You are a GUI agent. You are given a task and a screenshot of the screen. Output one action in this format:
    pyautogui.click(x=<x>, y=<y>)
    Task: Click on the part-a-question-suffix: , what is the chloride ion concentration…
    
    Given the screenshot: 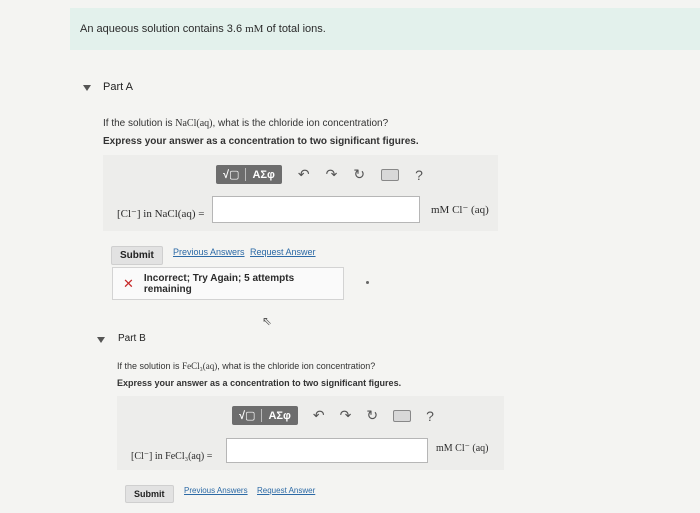 What is the action you would take?
    pyautogui.click(x=300, y=123)
    